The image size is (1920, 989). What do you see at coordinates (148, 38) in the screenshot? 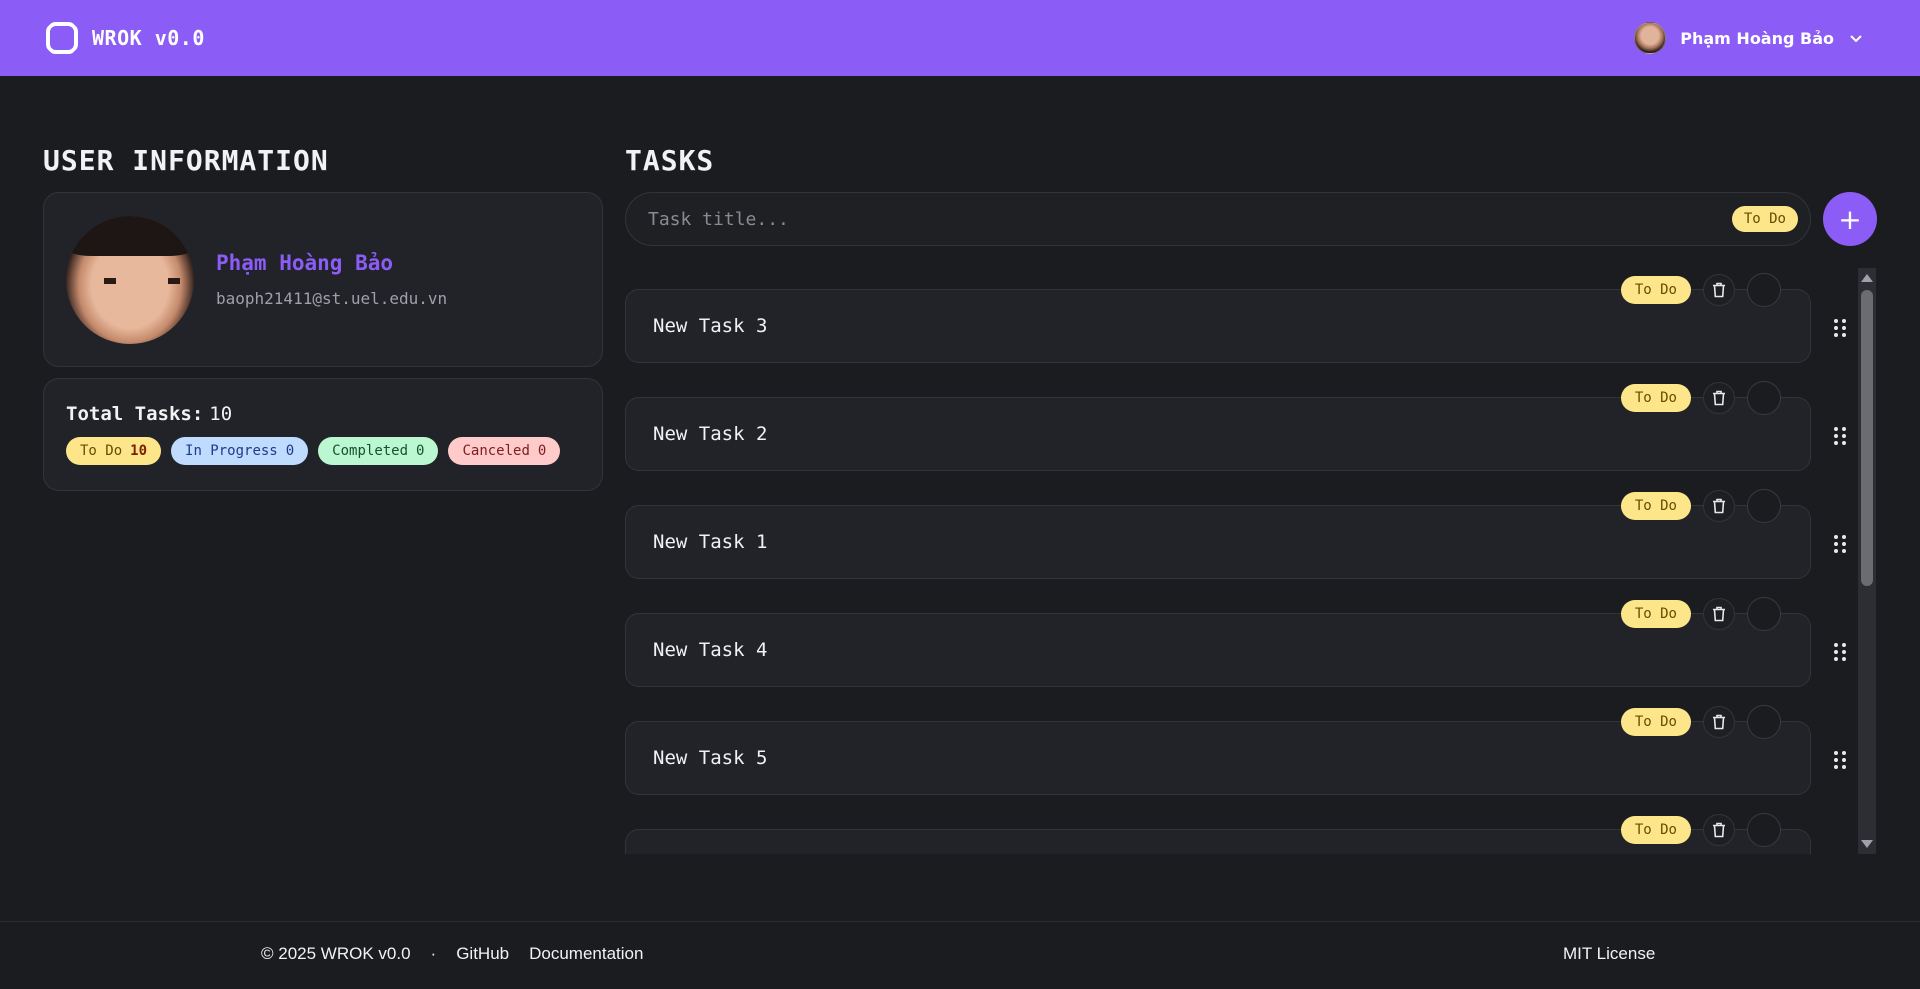
I see `brand-name: WROK v0.0` at bounding box center [148, 38].